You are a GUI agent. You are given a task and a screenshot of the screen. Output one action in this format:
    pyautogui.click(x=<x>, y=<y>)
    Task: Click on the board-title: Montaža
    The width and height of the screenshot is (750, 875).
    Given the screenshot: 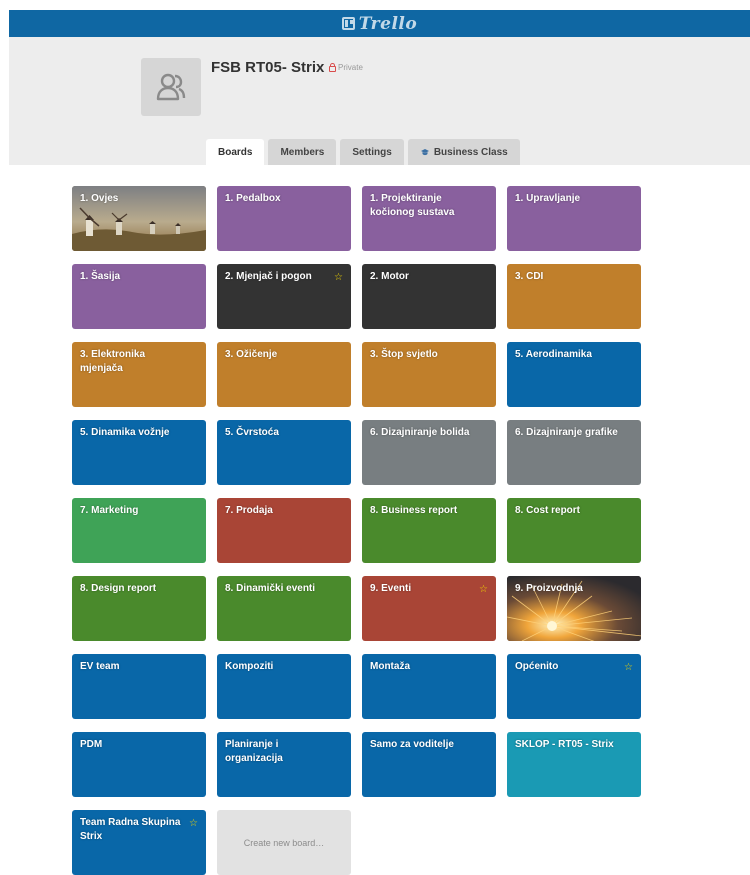 What is the action you would take?
    pyautogui.click(x=390, y=666)
    